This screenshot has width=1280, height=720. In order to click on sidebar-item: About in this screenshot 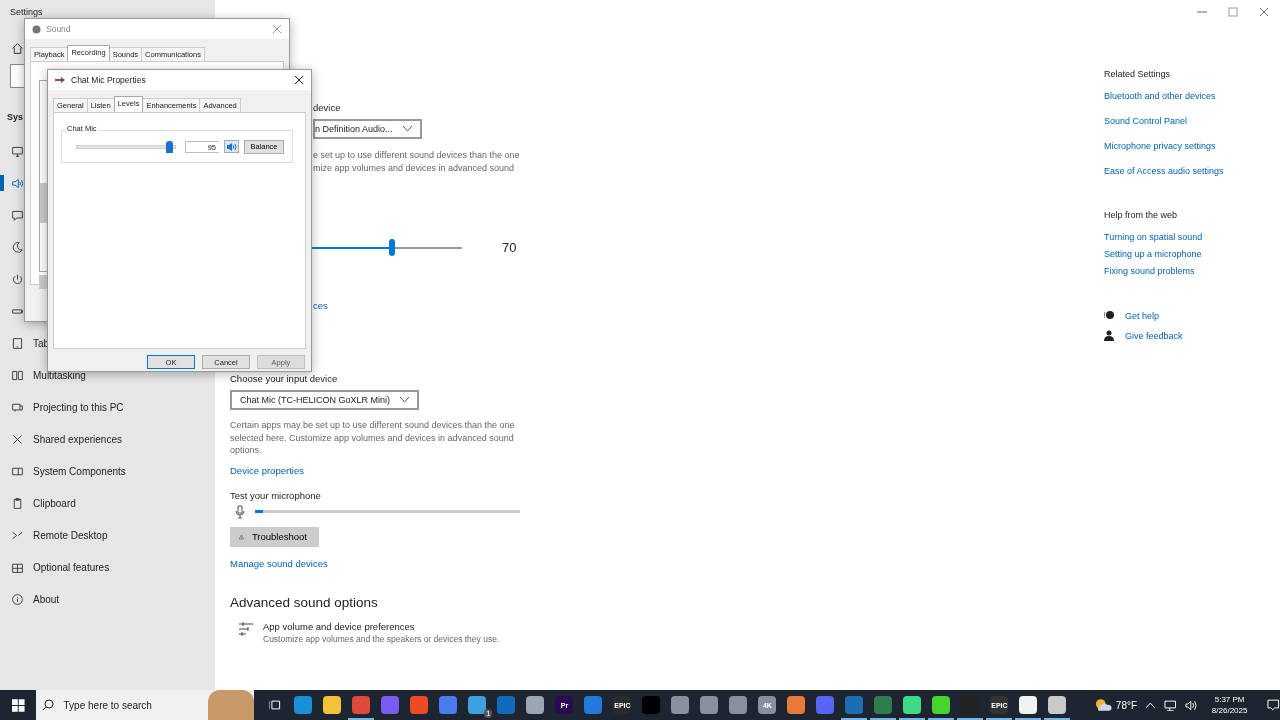, I will do `click(46, 599)`.